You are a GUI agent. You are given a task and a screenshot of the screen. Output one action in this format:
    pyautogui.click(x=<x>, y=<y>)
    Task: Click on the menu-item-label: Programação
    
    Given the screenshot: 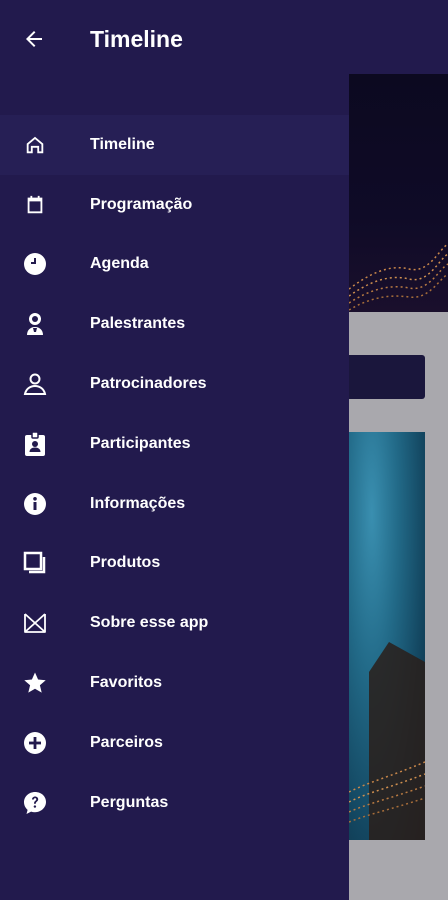 What is the action you would take?
    pyautogui.click(x=141, y=204)
    